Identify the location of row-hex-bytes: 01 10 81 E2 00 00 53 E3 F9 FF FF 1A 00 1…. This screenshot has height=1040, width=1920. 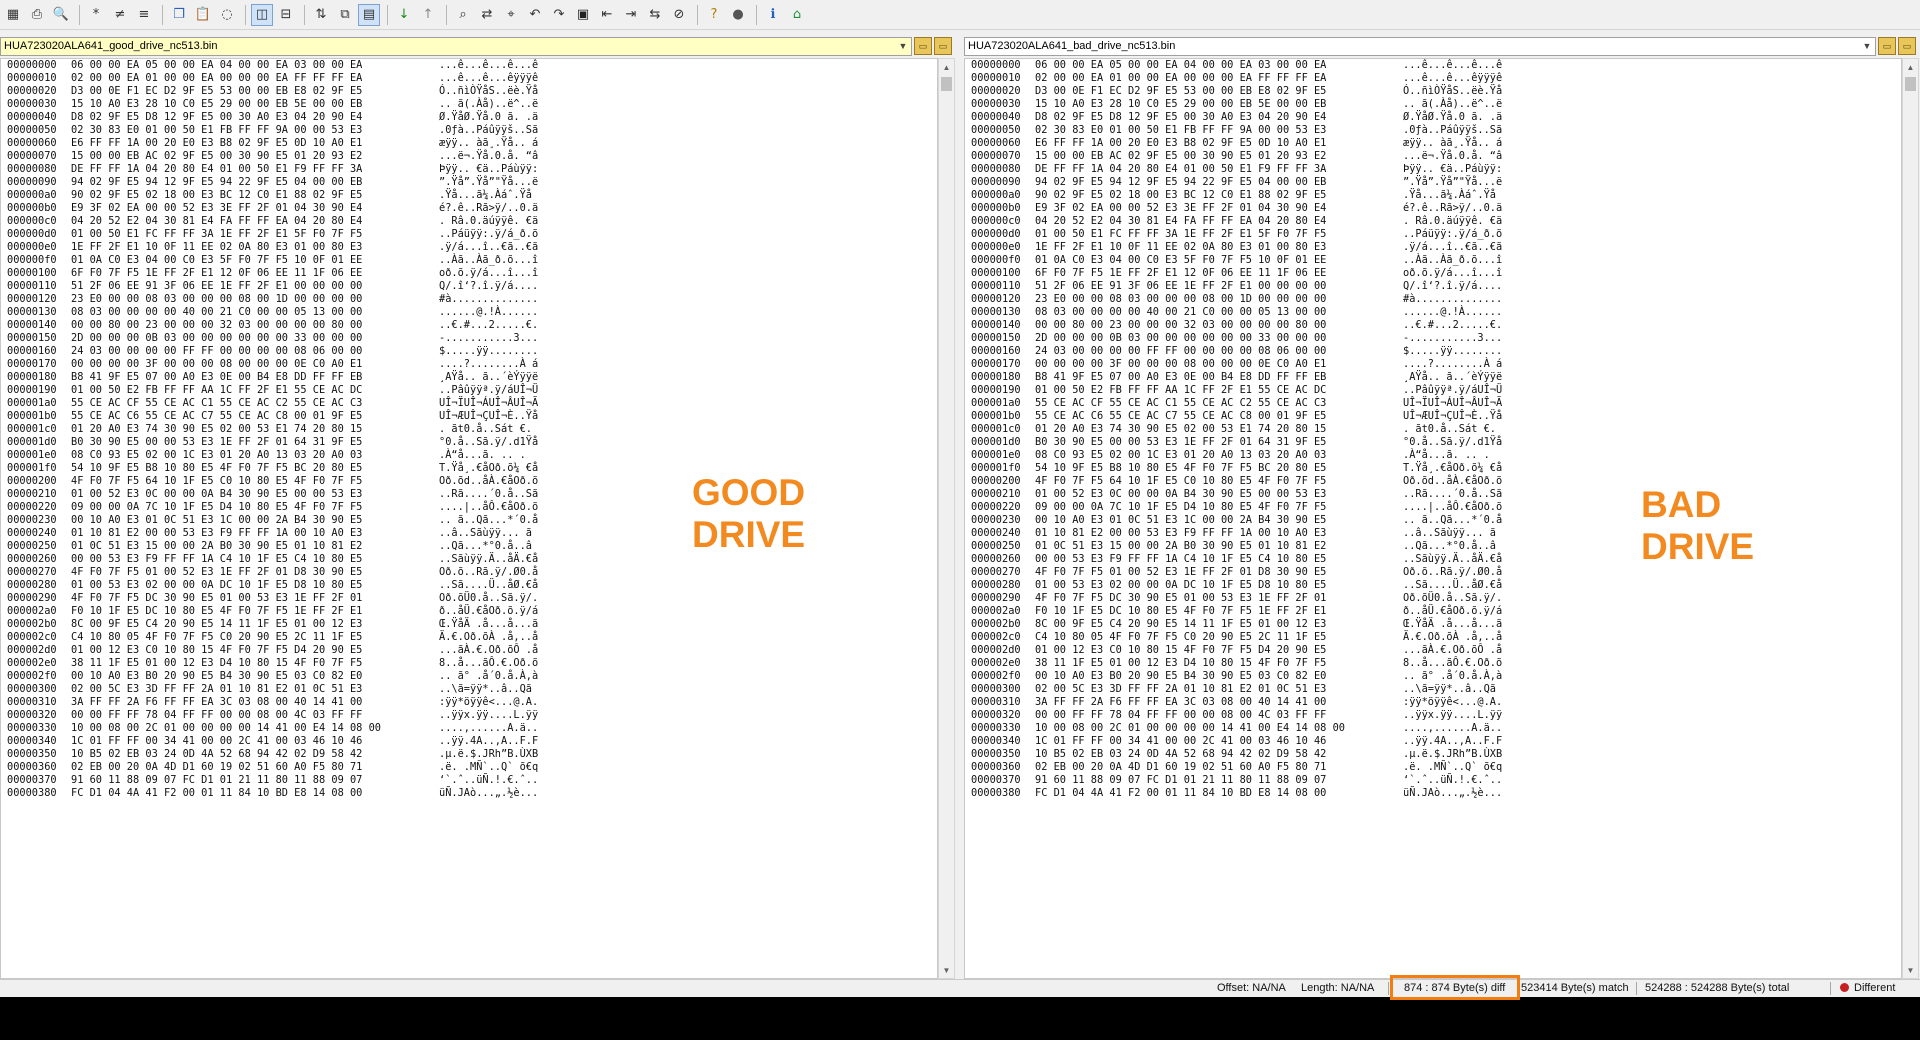
(255, 533).